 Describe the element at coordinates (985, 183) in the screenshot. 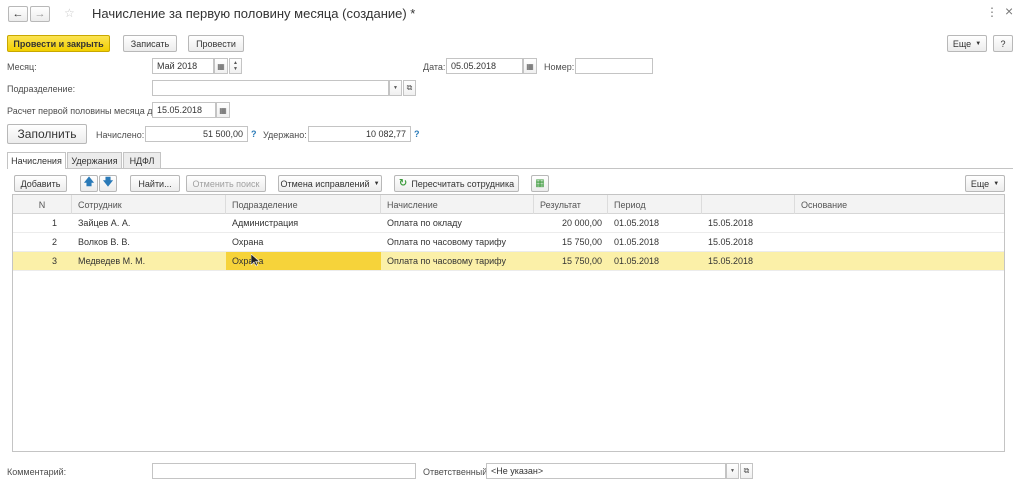

I see `grid-more-button: Еще ▼` at that location.